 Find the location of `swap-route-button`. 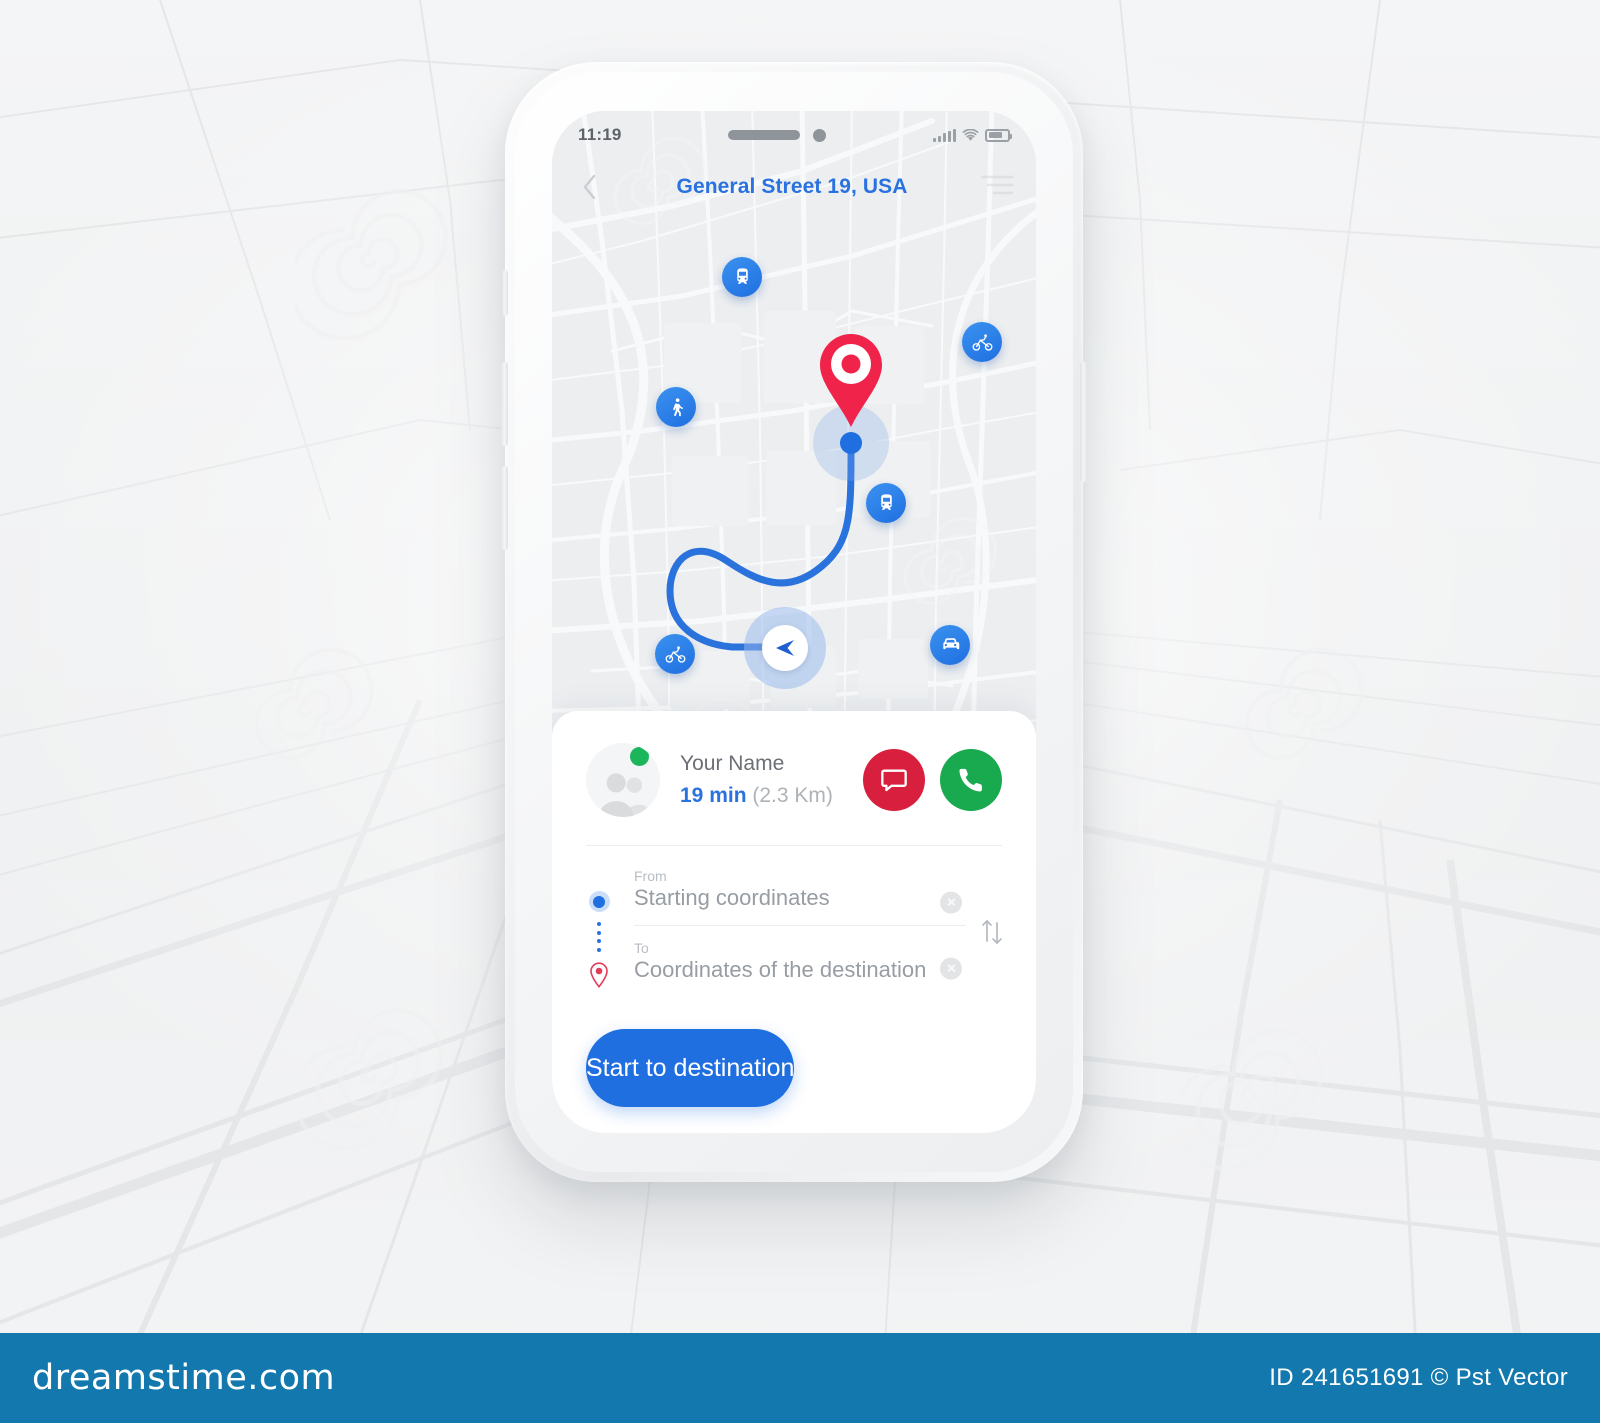

swap-route-button is located at coordinates (992, 932).